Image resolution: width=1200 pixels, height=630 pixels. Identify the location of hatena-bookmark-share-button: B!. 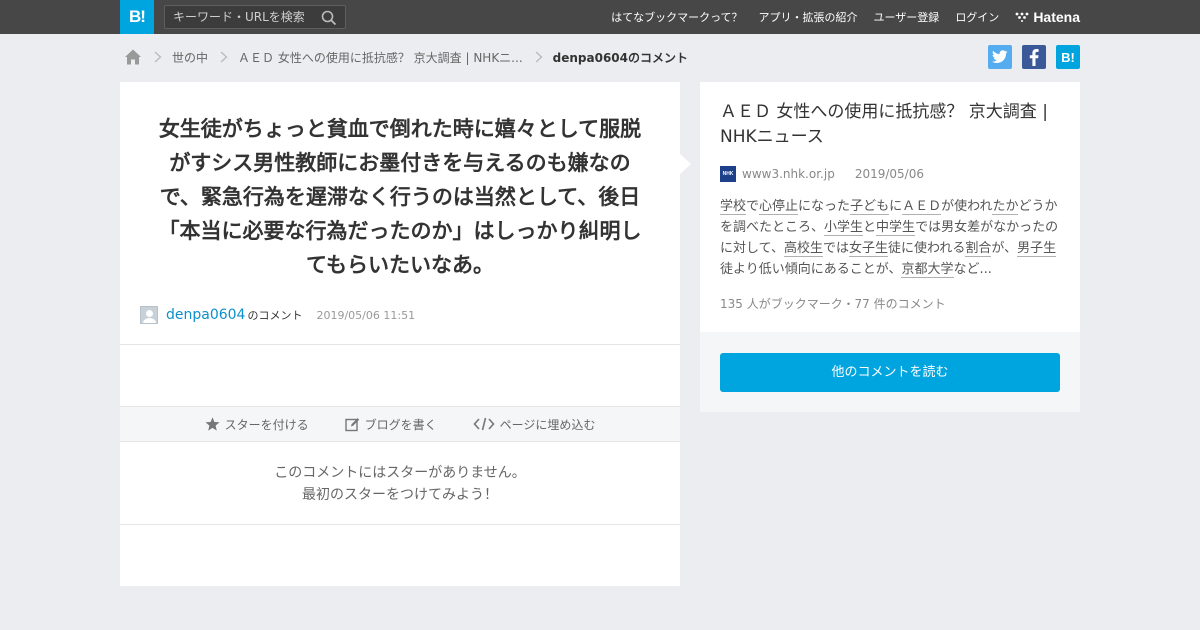
(1068, 57).